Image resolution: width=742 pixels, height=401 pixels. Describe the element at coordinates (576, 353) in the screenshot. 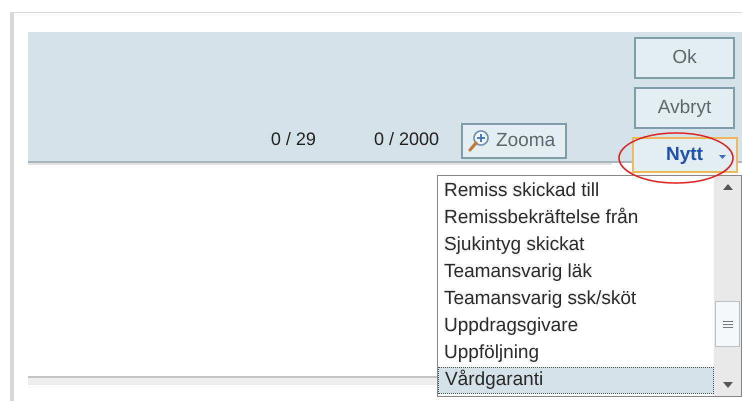

I see `dropdown-item: Uppföljning` at that location.